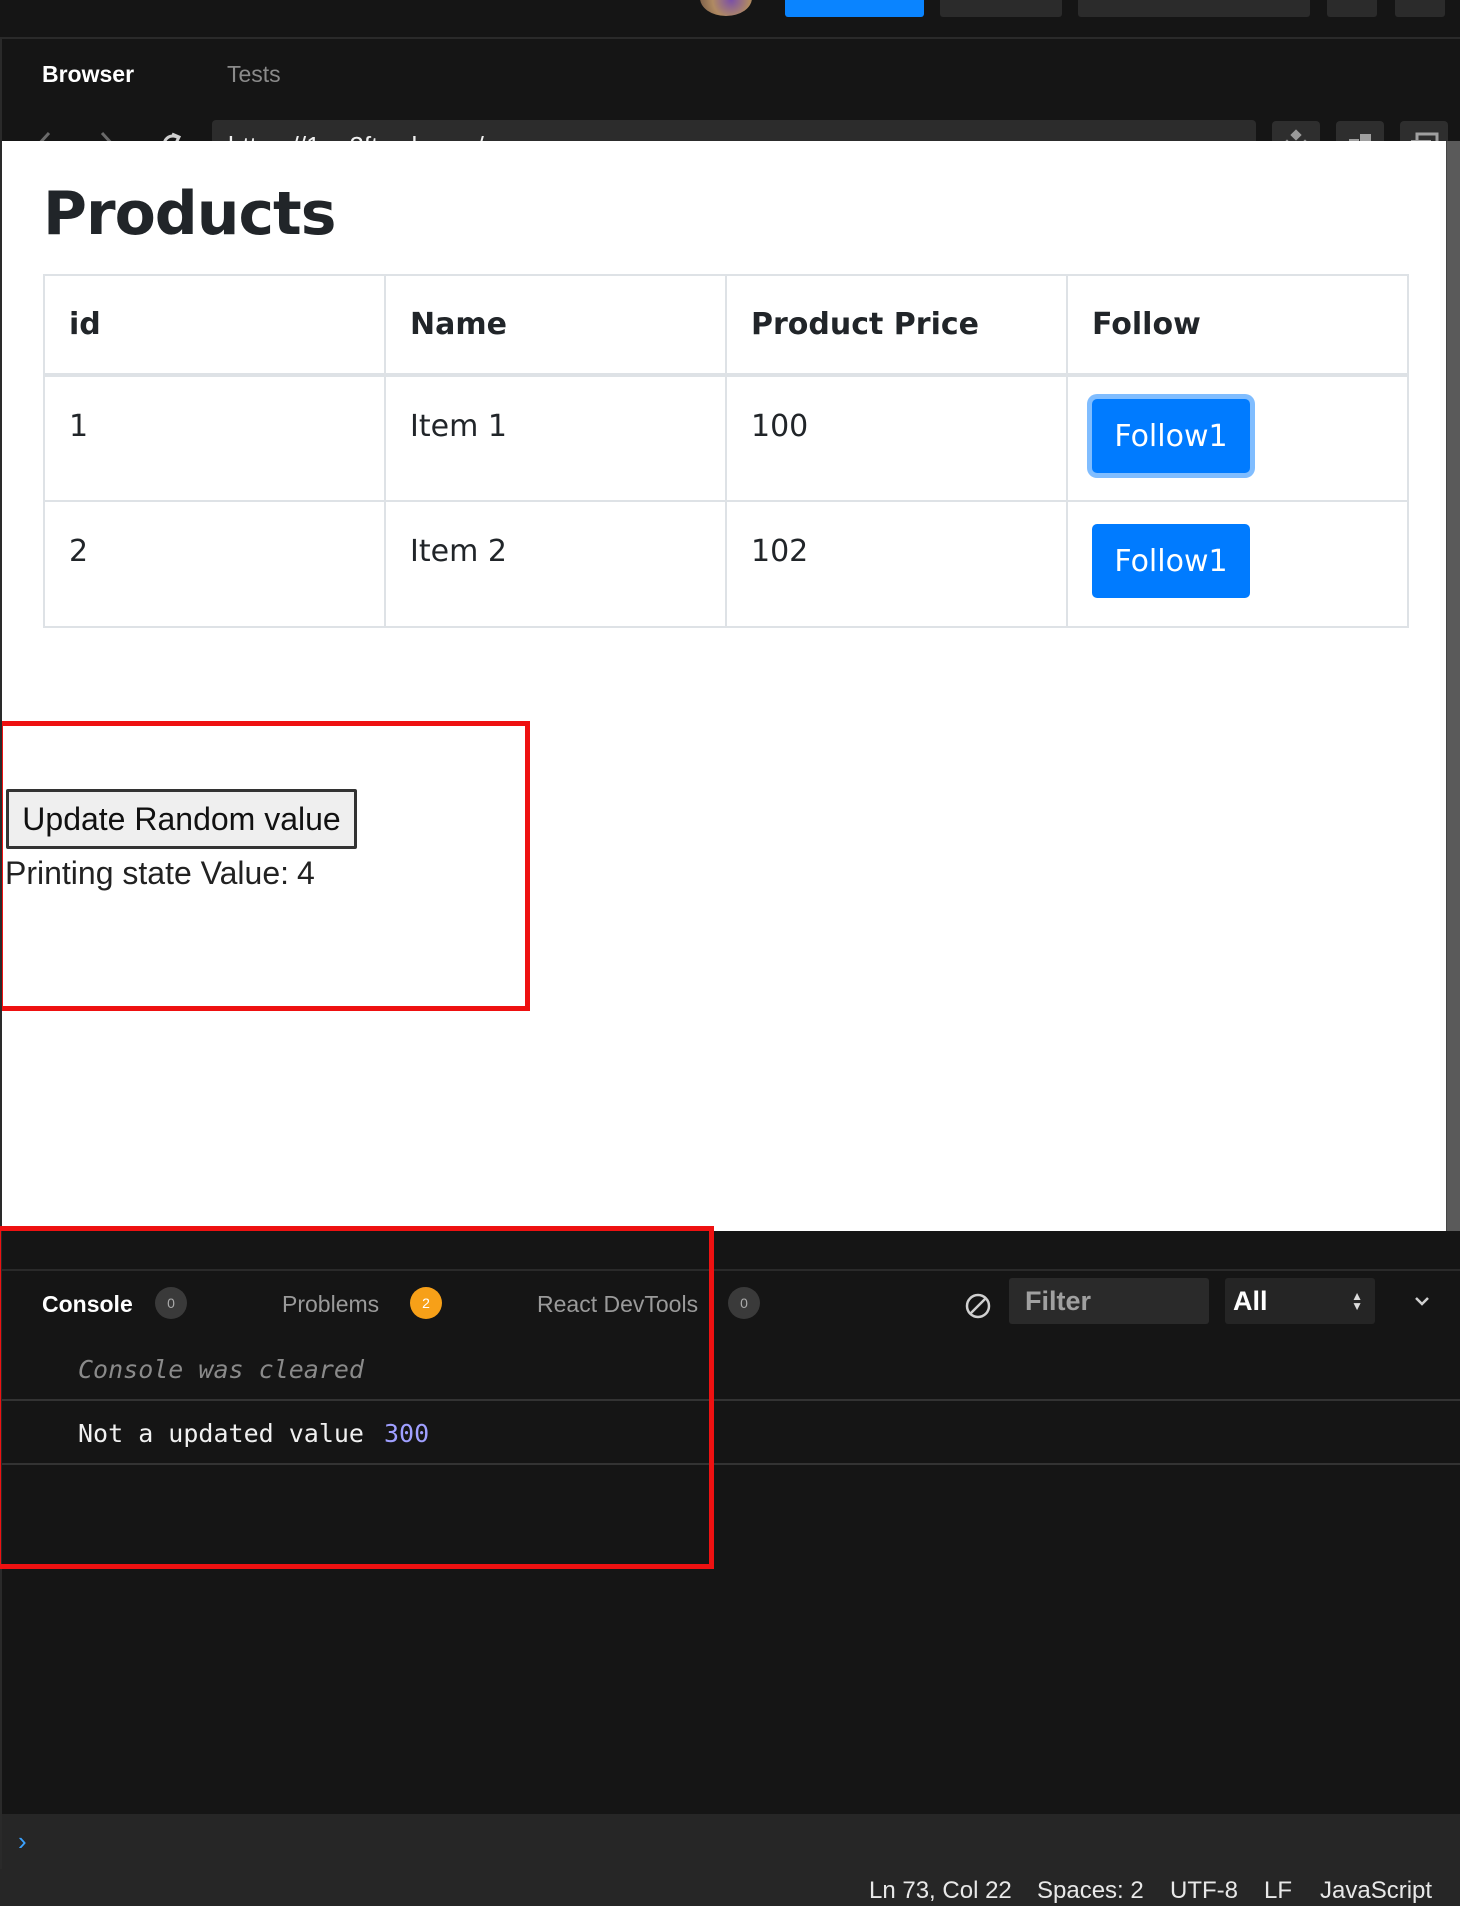 The height and width of the screenshot is (1906, 1460). I want to click on primary-action-button, so click(854, 8).